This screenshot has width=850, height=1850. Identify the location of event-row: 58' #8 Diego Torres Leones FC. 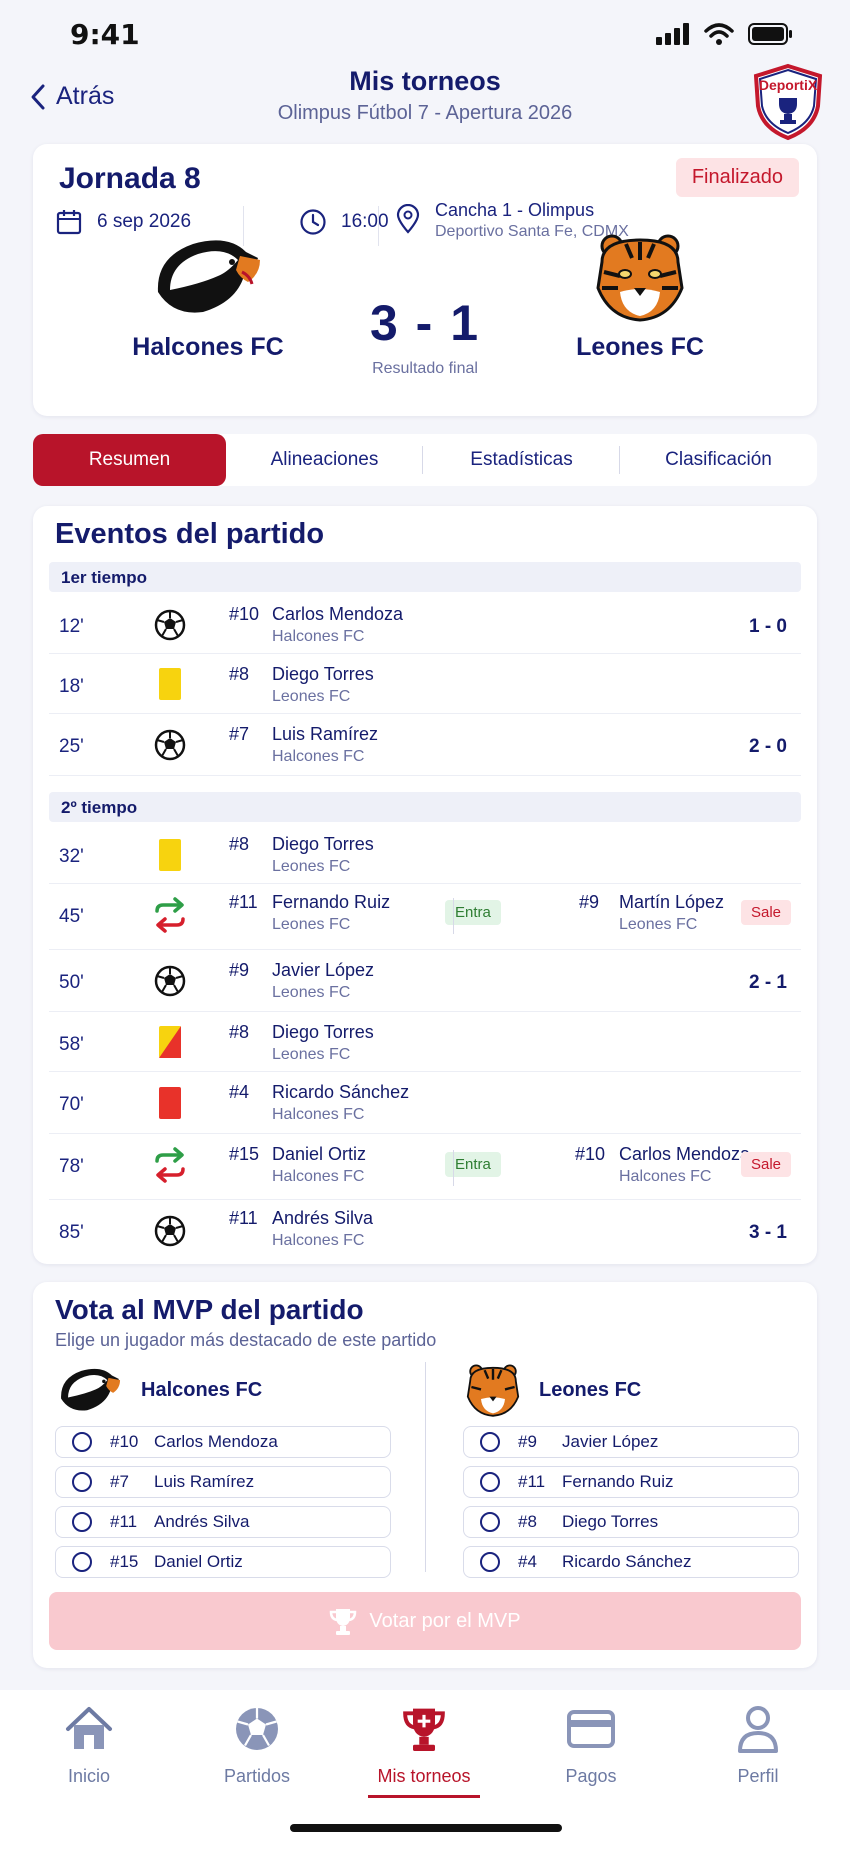
(425, 1042).